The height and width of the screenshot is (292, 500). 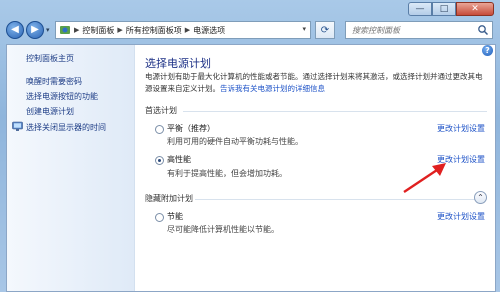 What do you see at coordinates (159, 160) in the screenshot?
I see `radio-high-performance` at bounding box center [159, 160].